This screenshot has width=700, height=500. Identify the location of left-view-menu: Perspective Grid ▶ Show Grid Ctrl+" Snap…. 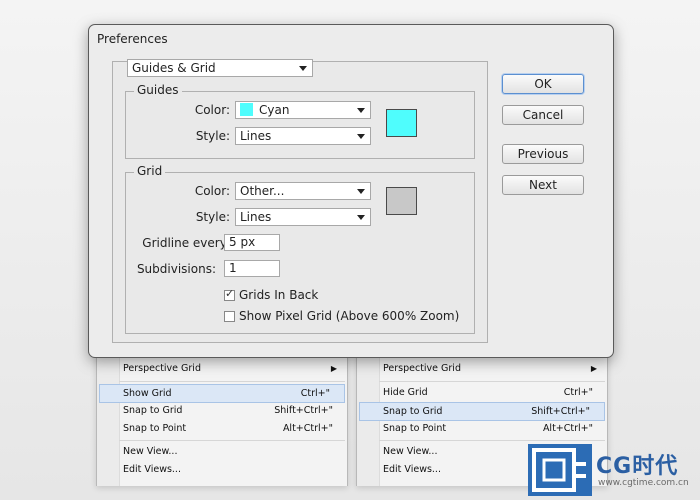
(222, 413).